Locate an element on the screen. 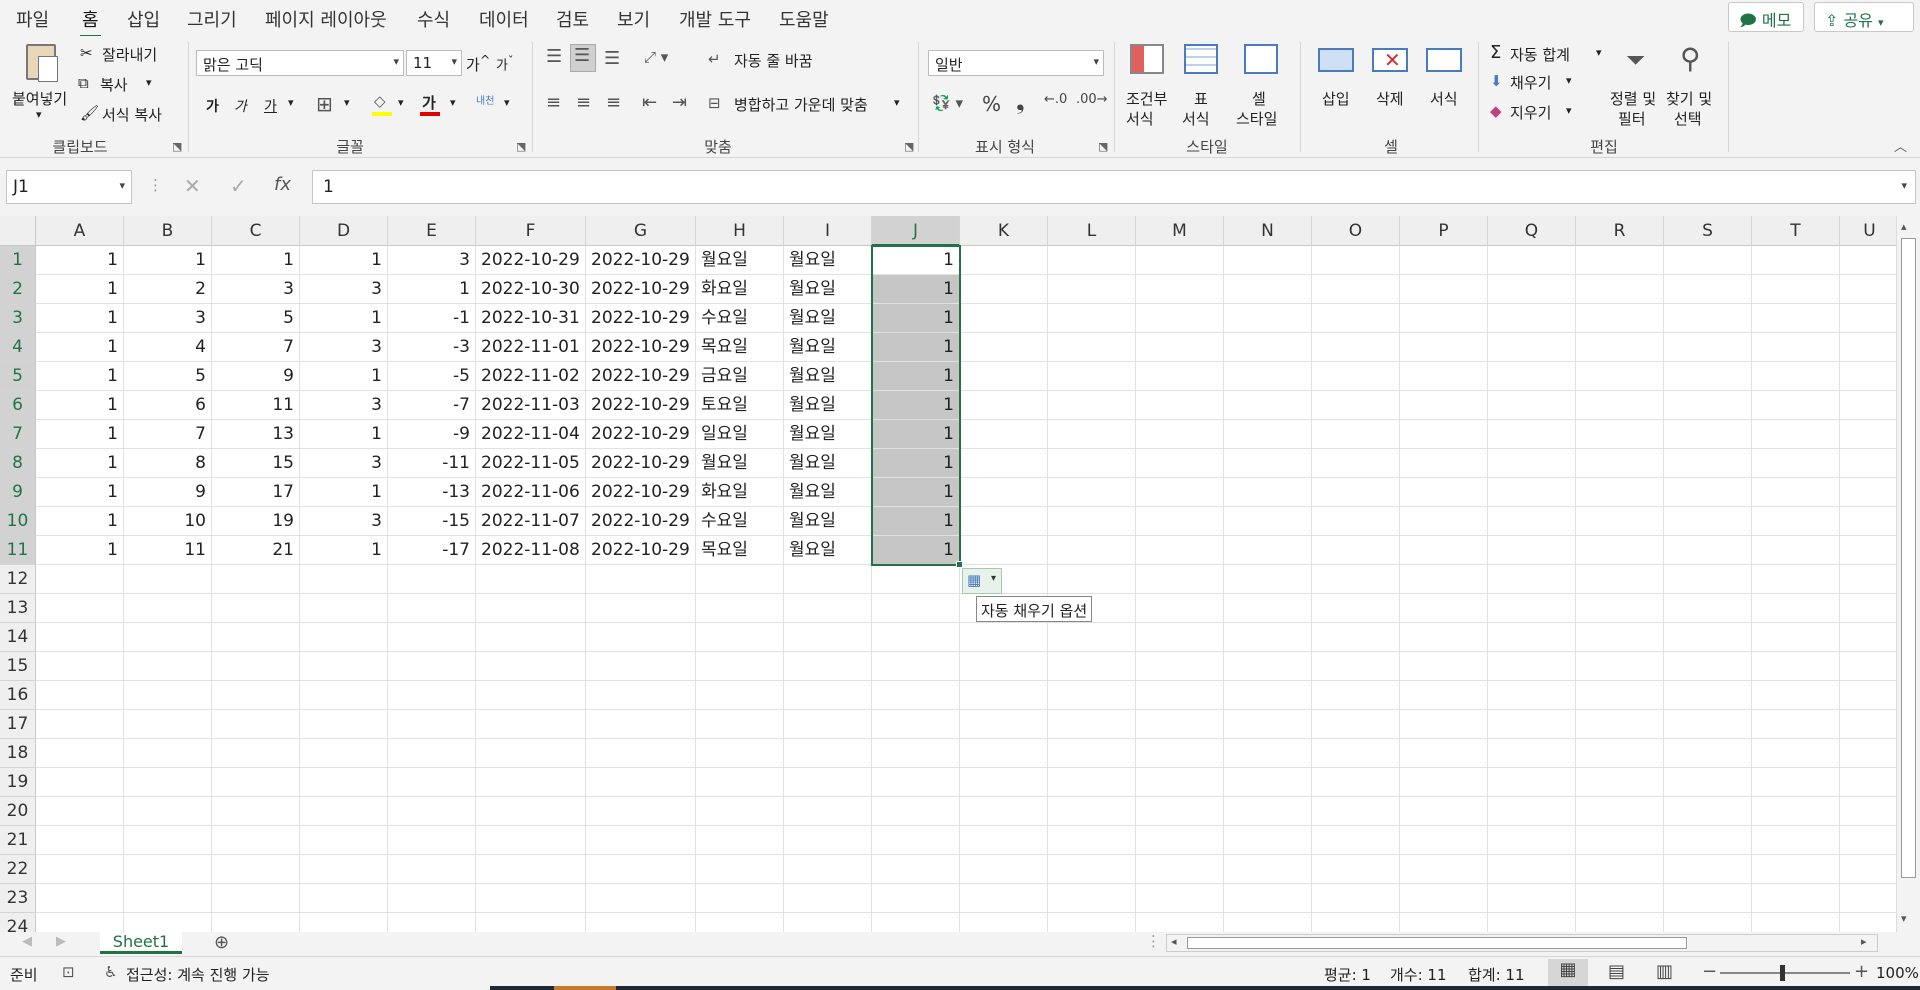  column-header-e: E is located at coordinates (432, 231).